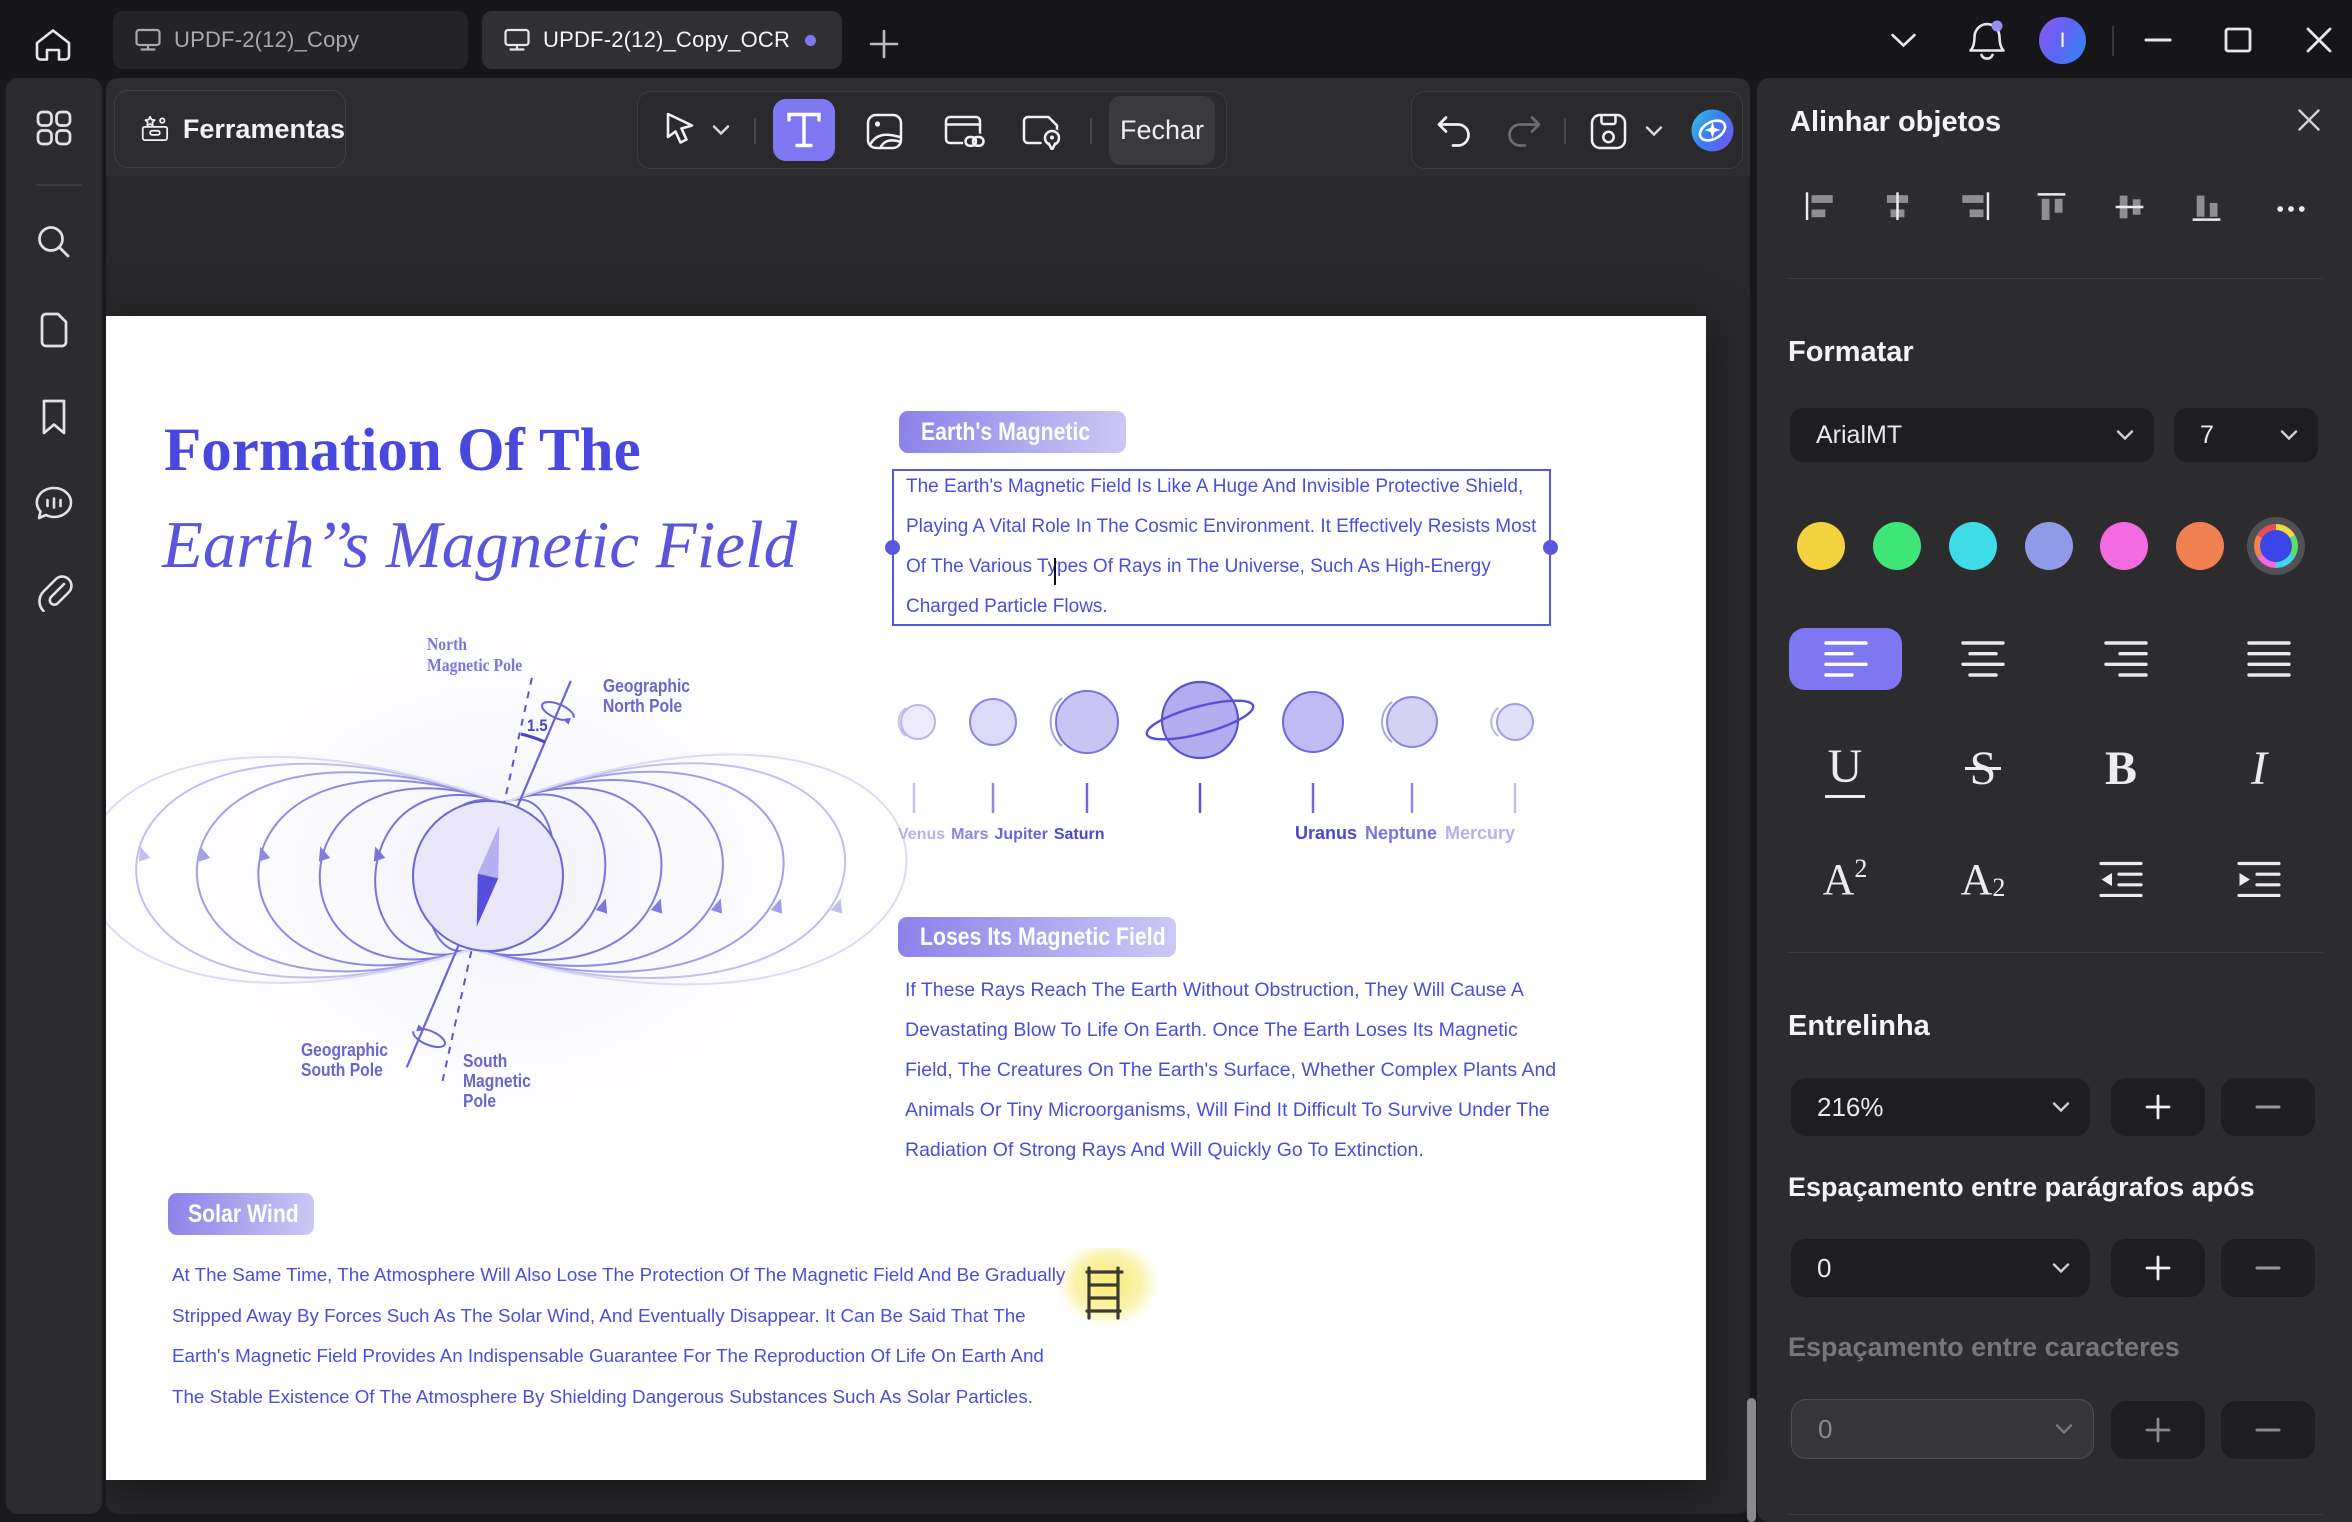 The image size is (2352, 1522). Describe the element at coordinates (884, 44) in the screenshot. I see `new-tab-button` at that location.